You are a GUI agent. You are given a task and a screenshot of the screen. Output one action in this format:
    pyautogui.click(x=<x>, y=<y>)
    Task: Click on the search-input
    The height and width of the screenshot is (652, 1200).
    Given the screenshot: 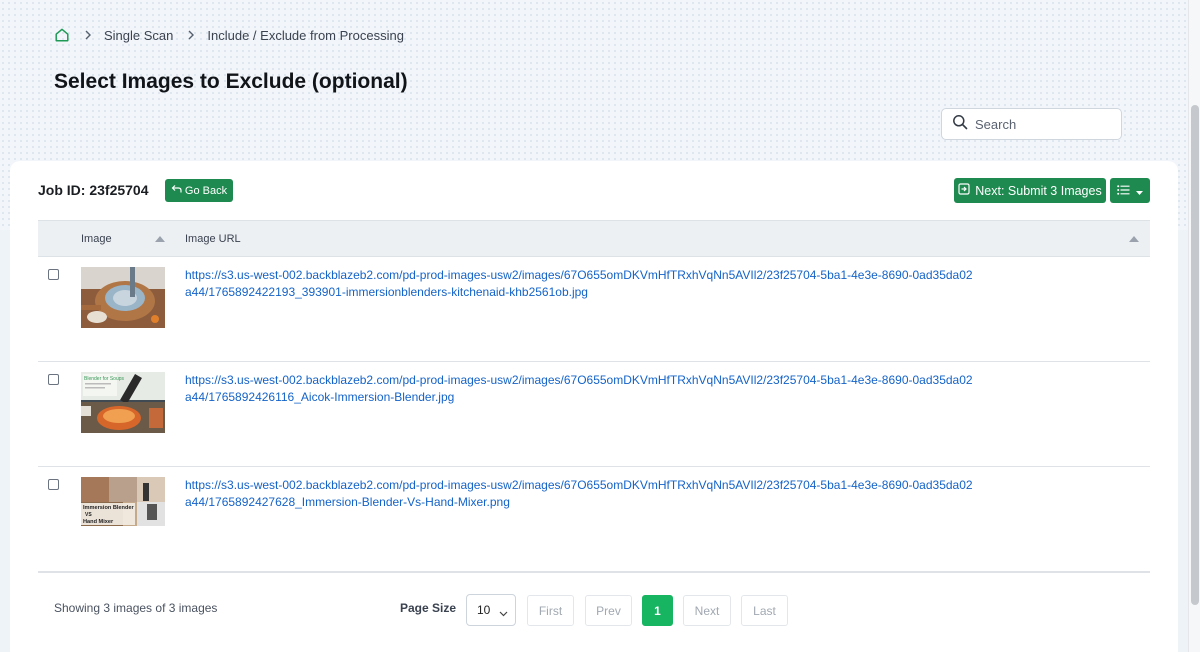 What is the action you would take?
    pyautogui.click(x=1045, y=124)
    